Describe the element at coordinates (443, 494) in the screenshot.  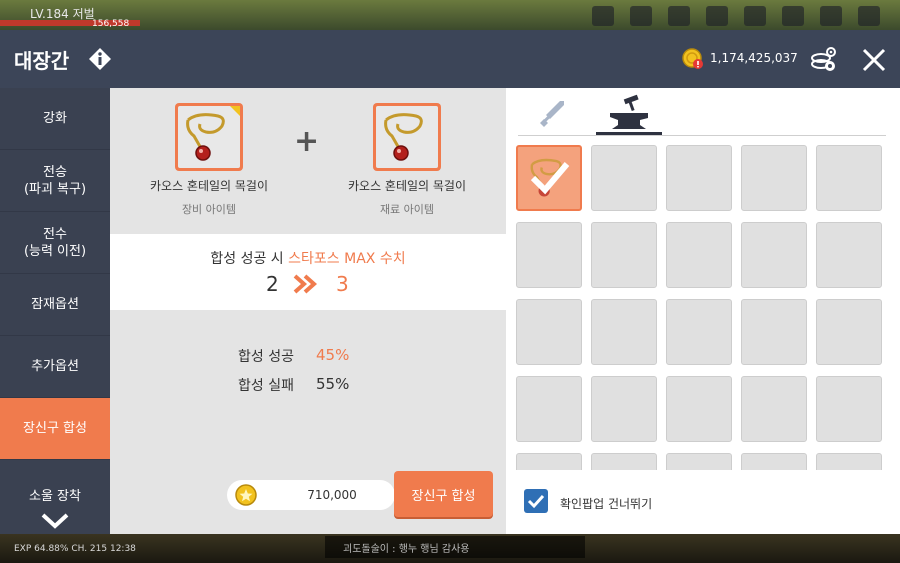
I see `synthesize-button: 장신구 합성` at that location.